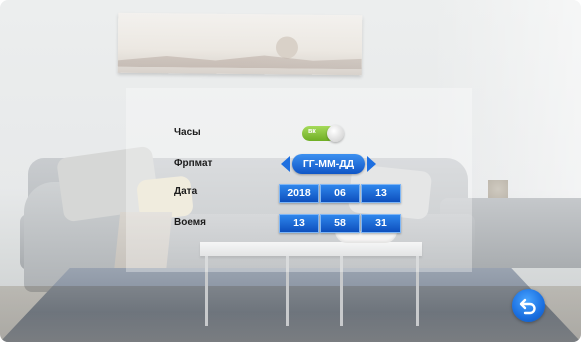  Describe the element at coordinates (381, 223) in the screenshot. I see `time-second-field: 31` at that location.